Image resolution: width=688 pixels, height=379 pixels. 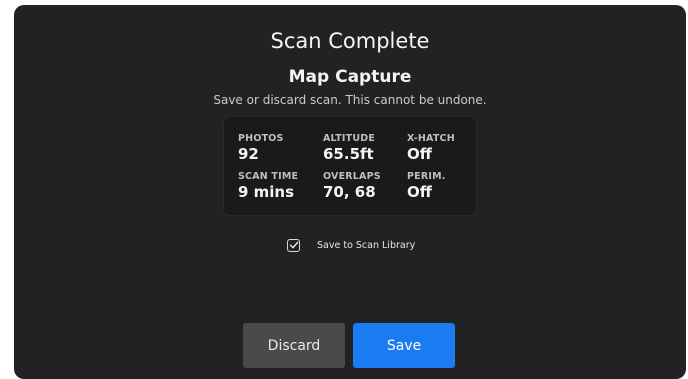 I want to click on stat-scan-time: SCAN TIME 9 mins, so click(x=278, y=186).